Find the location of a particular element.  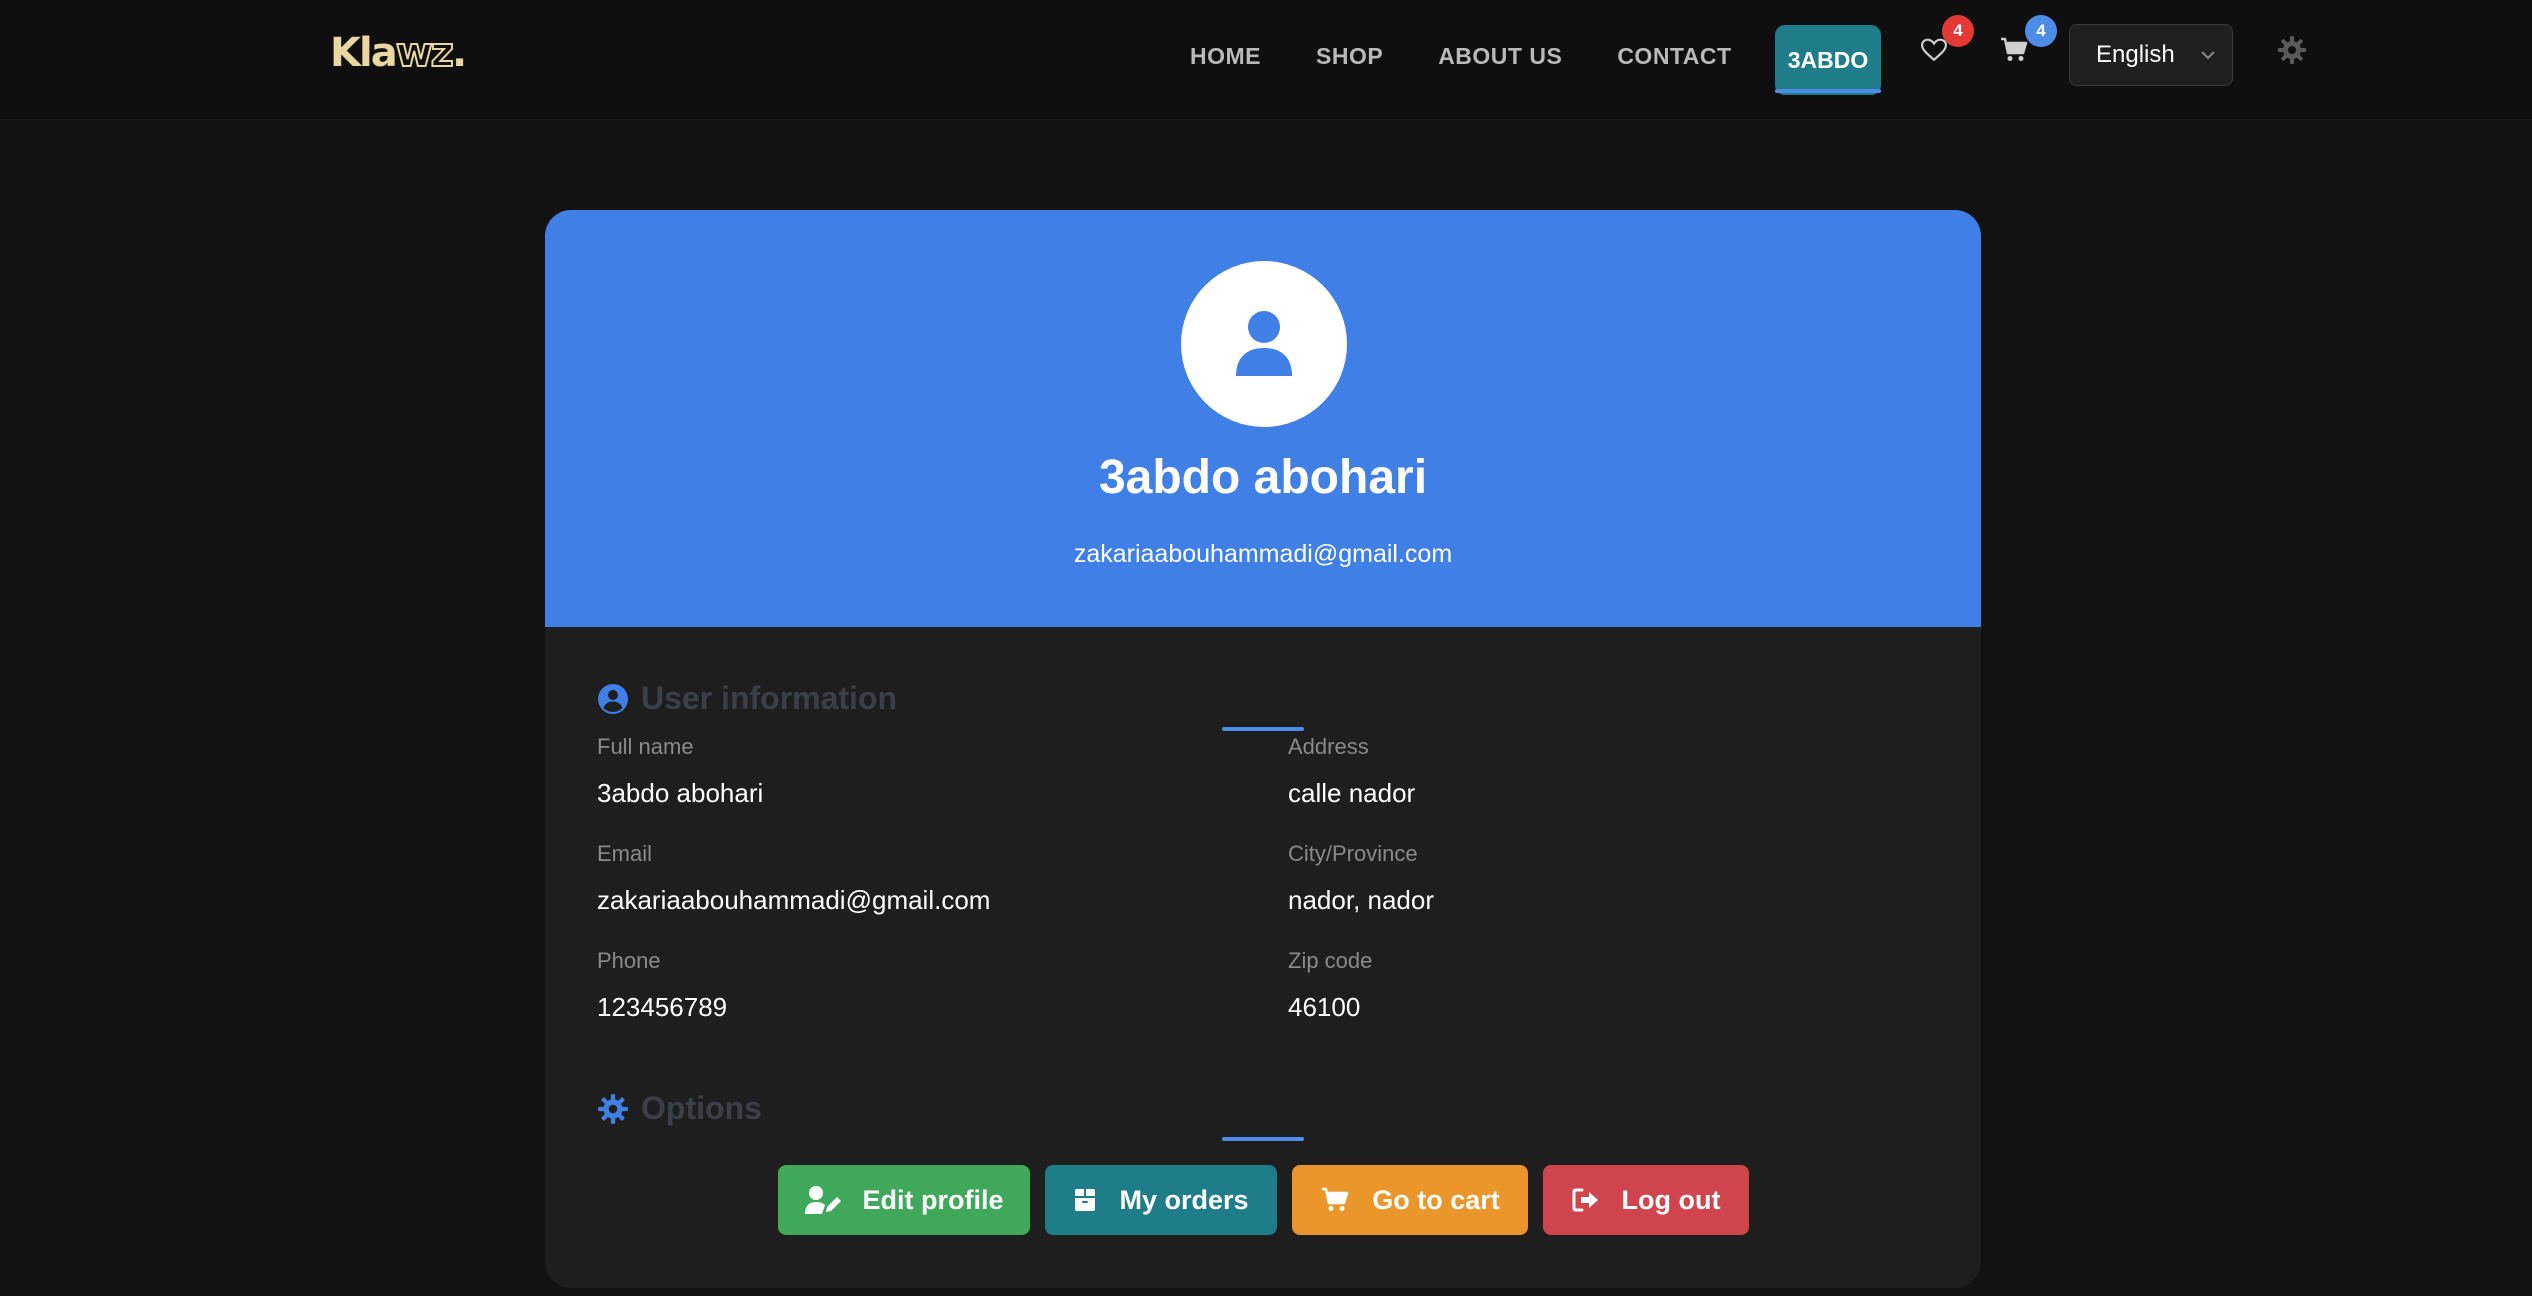

logout-label: Log out is located at coordinates (1671, 1199).